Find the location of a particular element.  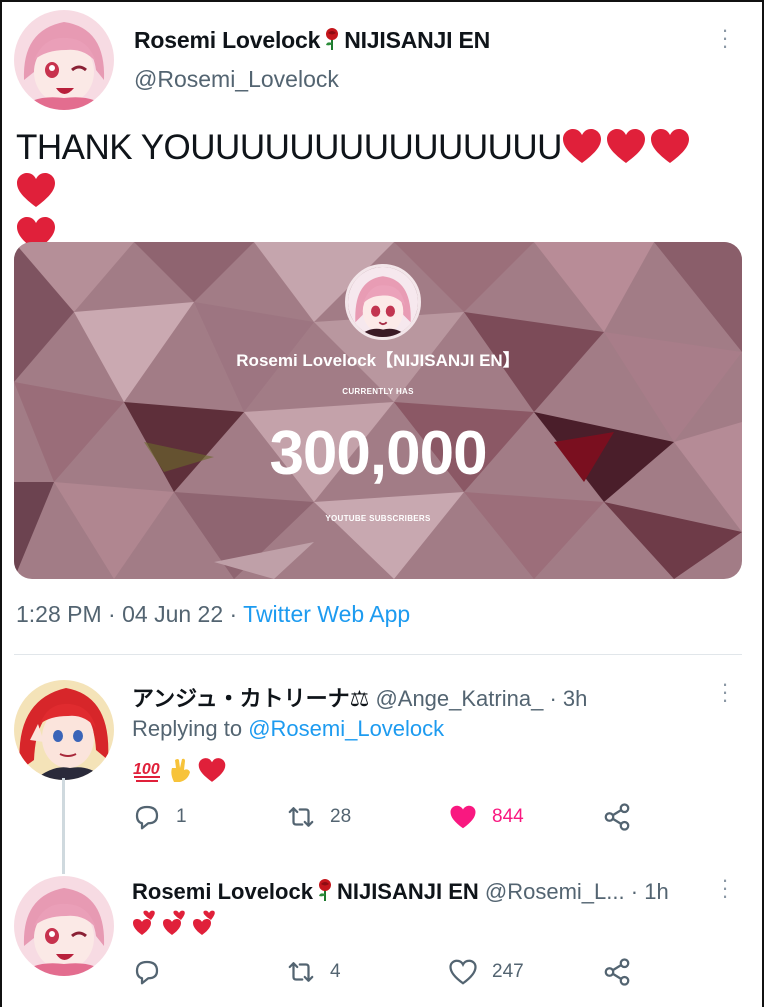

author-handle: @Rosemi_Lovelock is located at coordinates (236, 79).